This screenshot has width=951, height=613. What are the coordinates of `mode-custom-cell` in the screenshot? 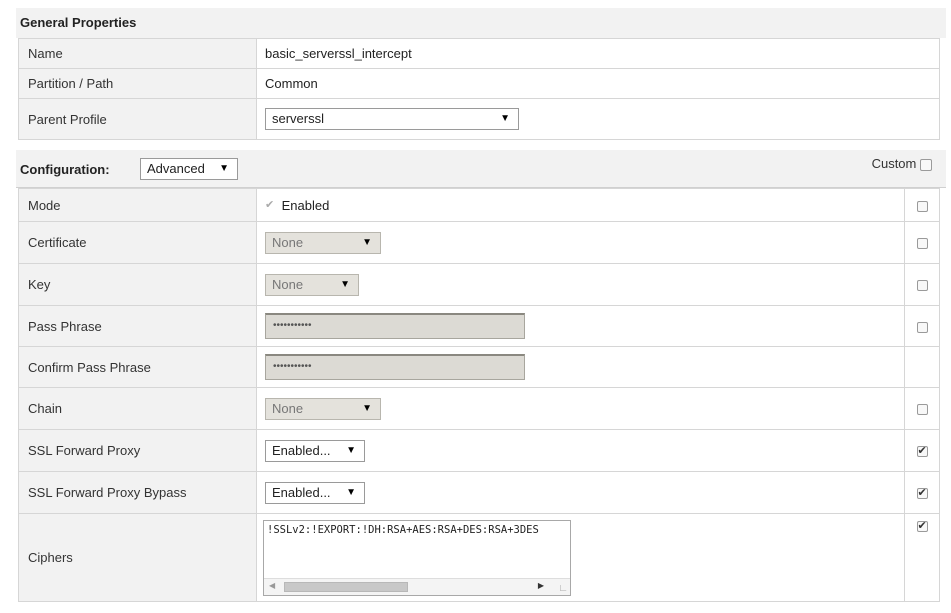 It's located at (922, 205).